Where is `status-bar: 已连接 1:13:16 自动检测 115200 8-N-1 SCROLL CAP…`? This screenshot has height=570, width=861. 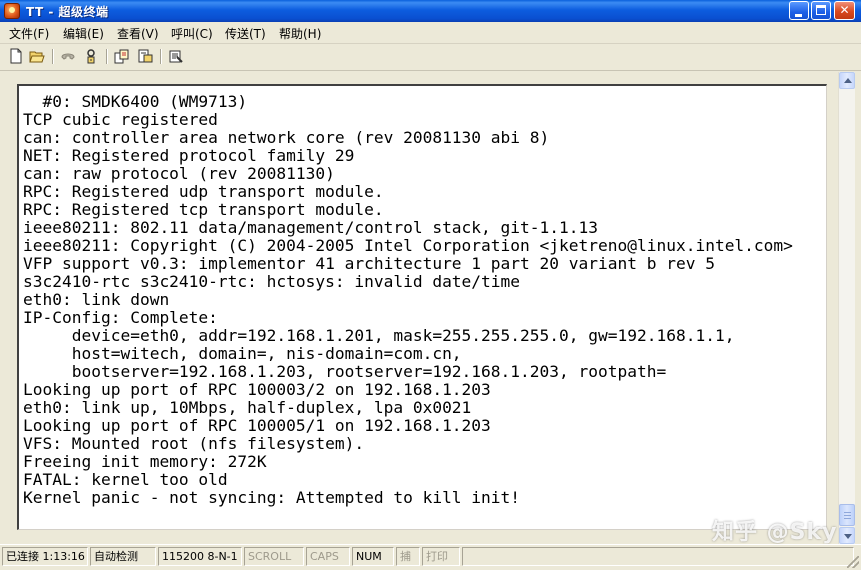 status-bar: 已连接 1:13:16 自动检测 115200 8-N-1 SCROLL CAP… is located at coordinates (430, 557).